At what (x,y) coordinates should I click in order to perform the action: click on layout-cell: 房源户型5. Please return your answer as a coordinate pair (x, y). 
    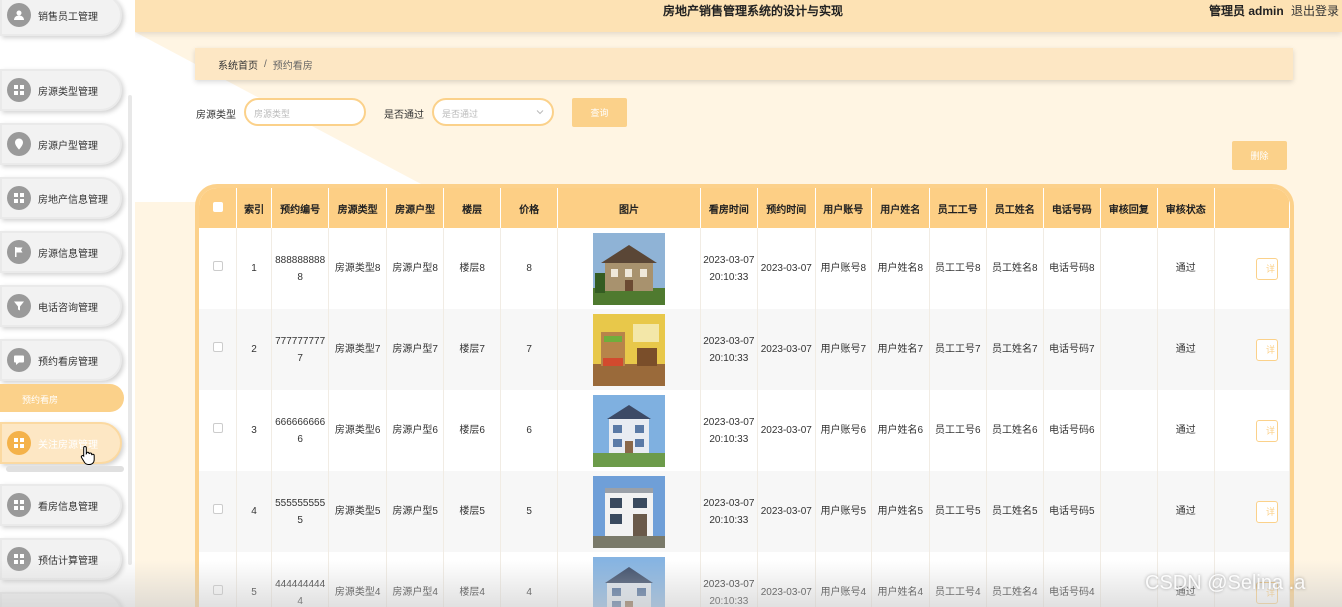
    Looking at the image, I should click on (415, 511).